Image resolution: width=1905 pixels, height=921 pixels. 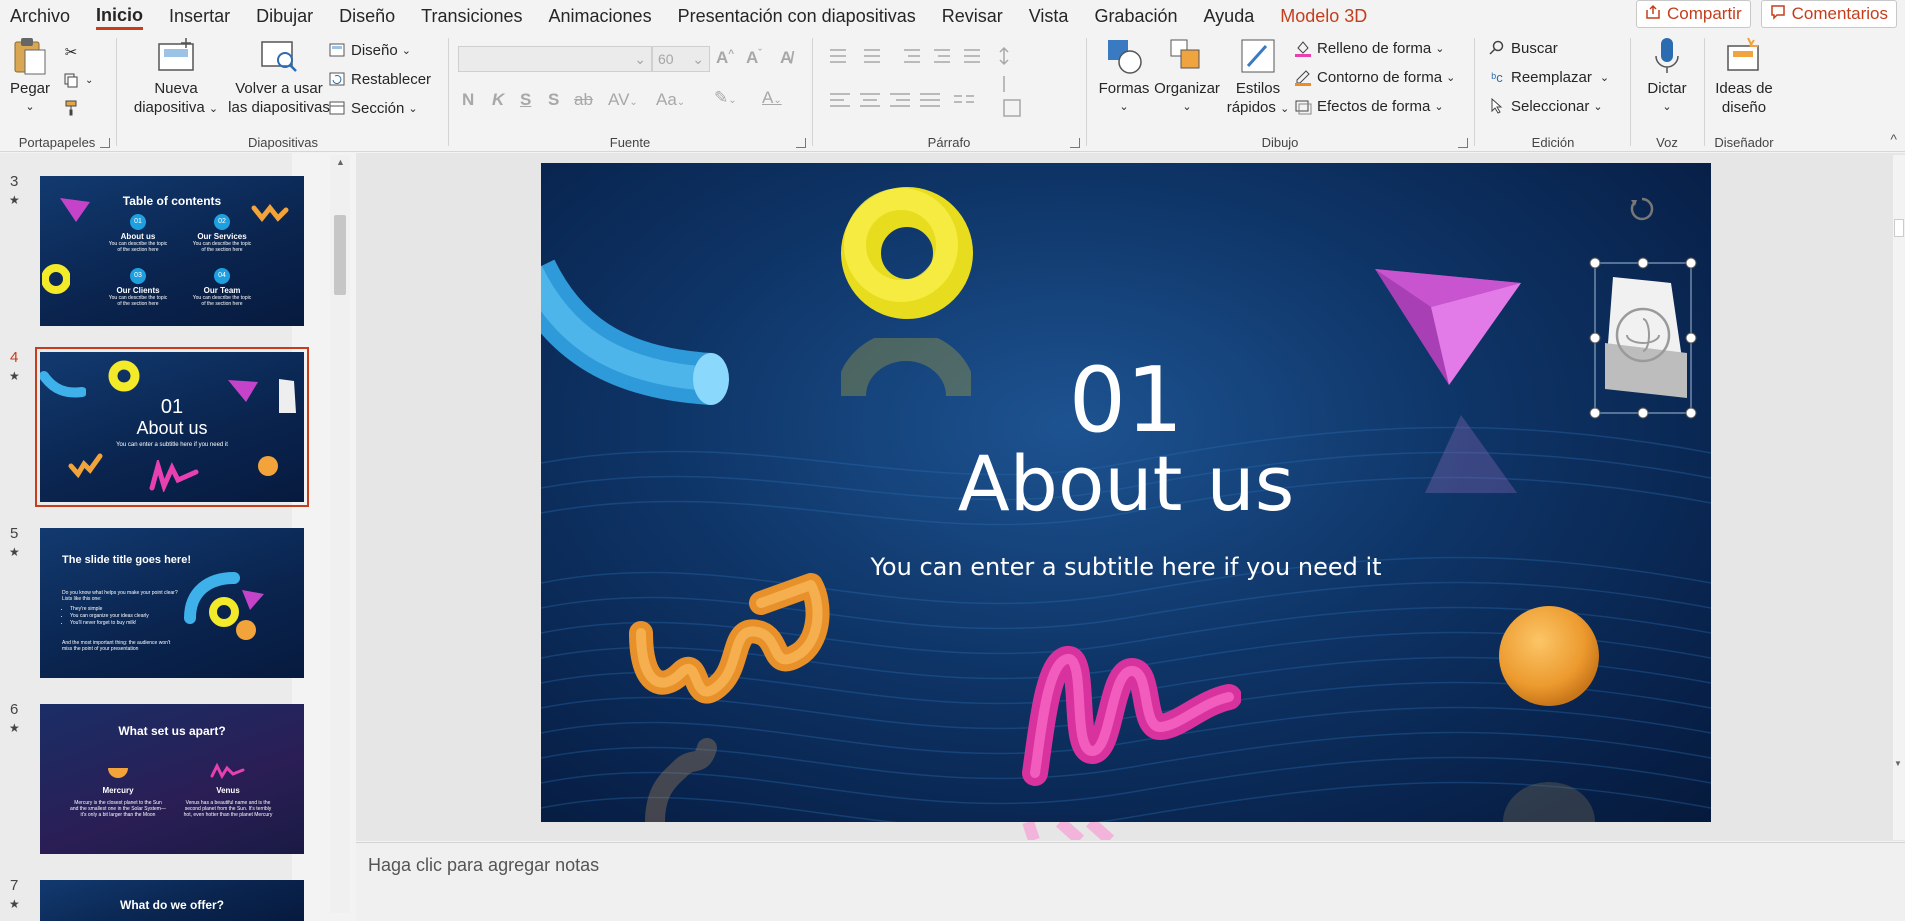 What do you see at coordinates (1369, 48) in the screenshot?
I see `shape-fill-button: Relleno de forma ⌄` at bounding box center [1369, 48].